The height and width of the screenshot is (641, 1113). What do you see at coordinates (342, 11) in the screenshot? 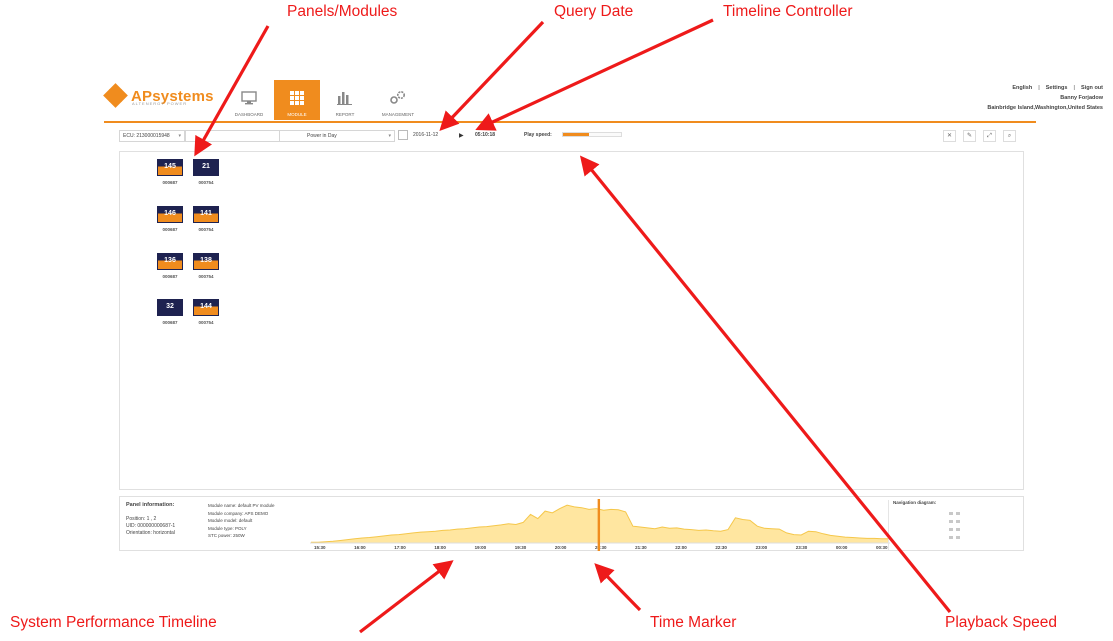
I see `label-panels-modules: Panels/Modules` at bounding box center [342, 11].